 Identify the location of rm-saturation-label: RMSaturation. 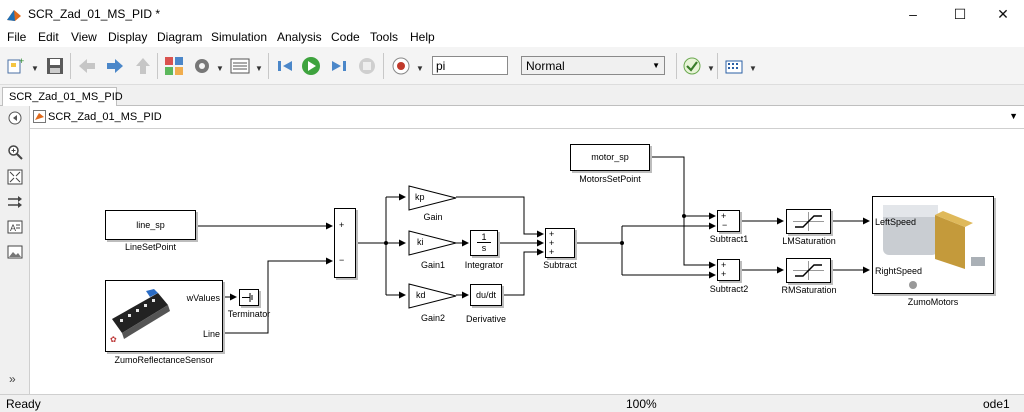
(809, 290).